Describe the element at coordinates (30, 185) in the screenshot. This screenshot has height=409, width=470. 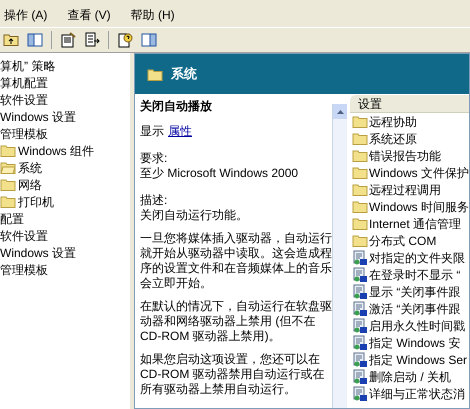
I see `tree-item: 网络` at that location.